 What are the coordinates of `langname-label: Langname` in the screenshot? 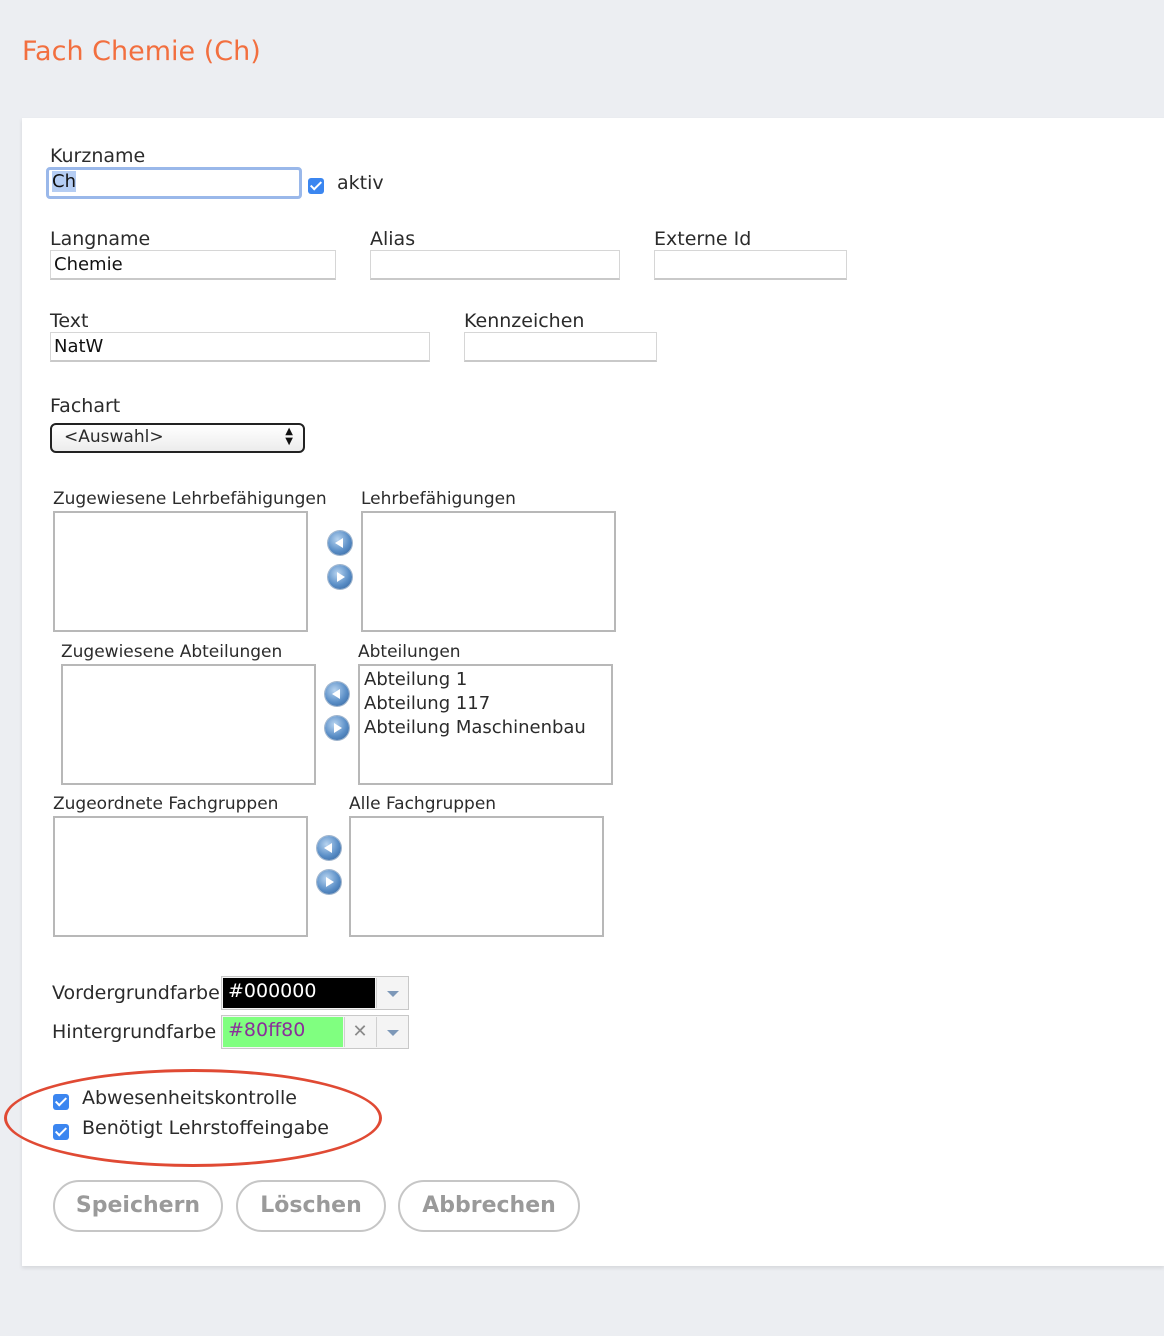 It's located at (100, 239).